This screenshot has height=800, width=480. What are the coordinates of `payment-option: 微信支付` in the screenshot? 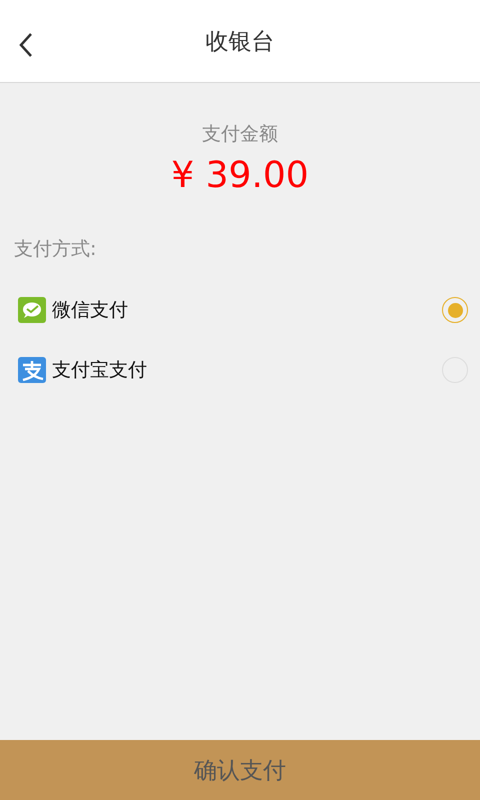 It's located at (240, 310).